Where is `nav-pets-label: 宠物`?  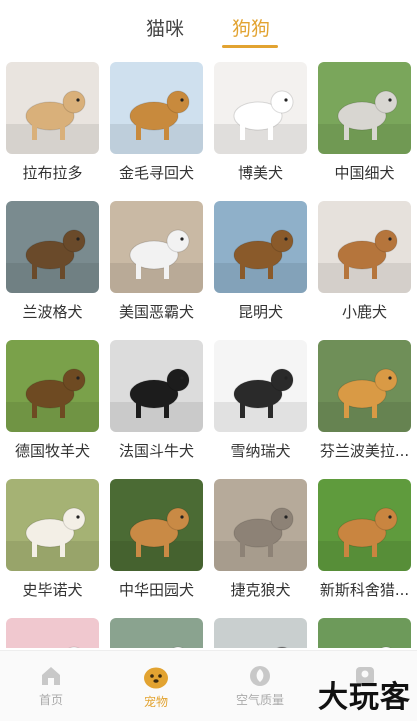 nav-pets-label: 宠物 is located at coordinates (155, 702).